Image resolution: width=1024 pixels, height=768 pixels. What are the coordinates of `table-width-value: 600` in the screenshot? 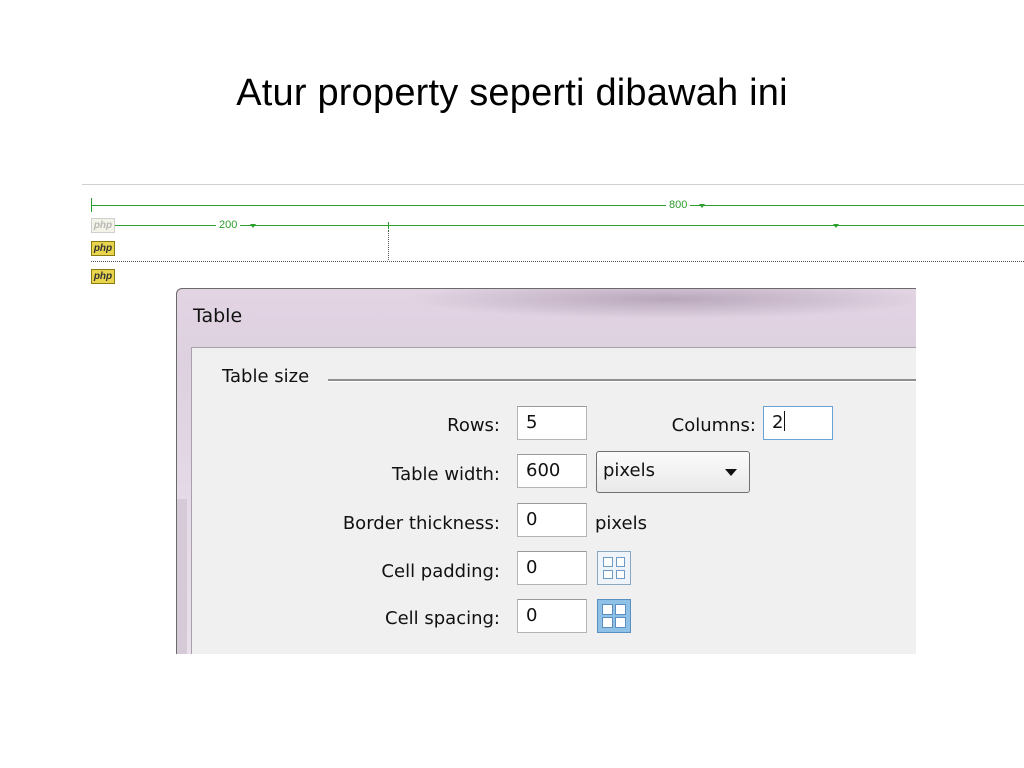 It's located at (543, 470).